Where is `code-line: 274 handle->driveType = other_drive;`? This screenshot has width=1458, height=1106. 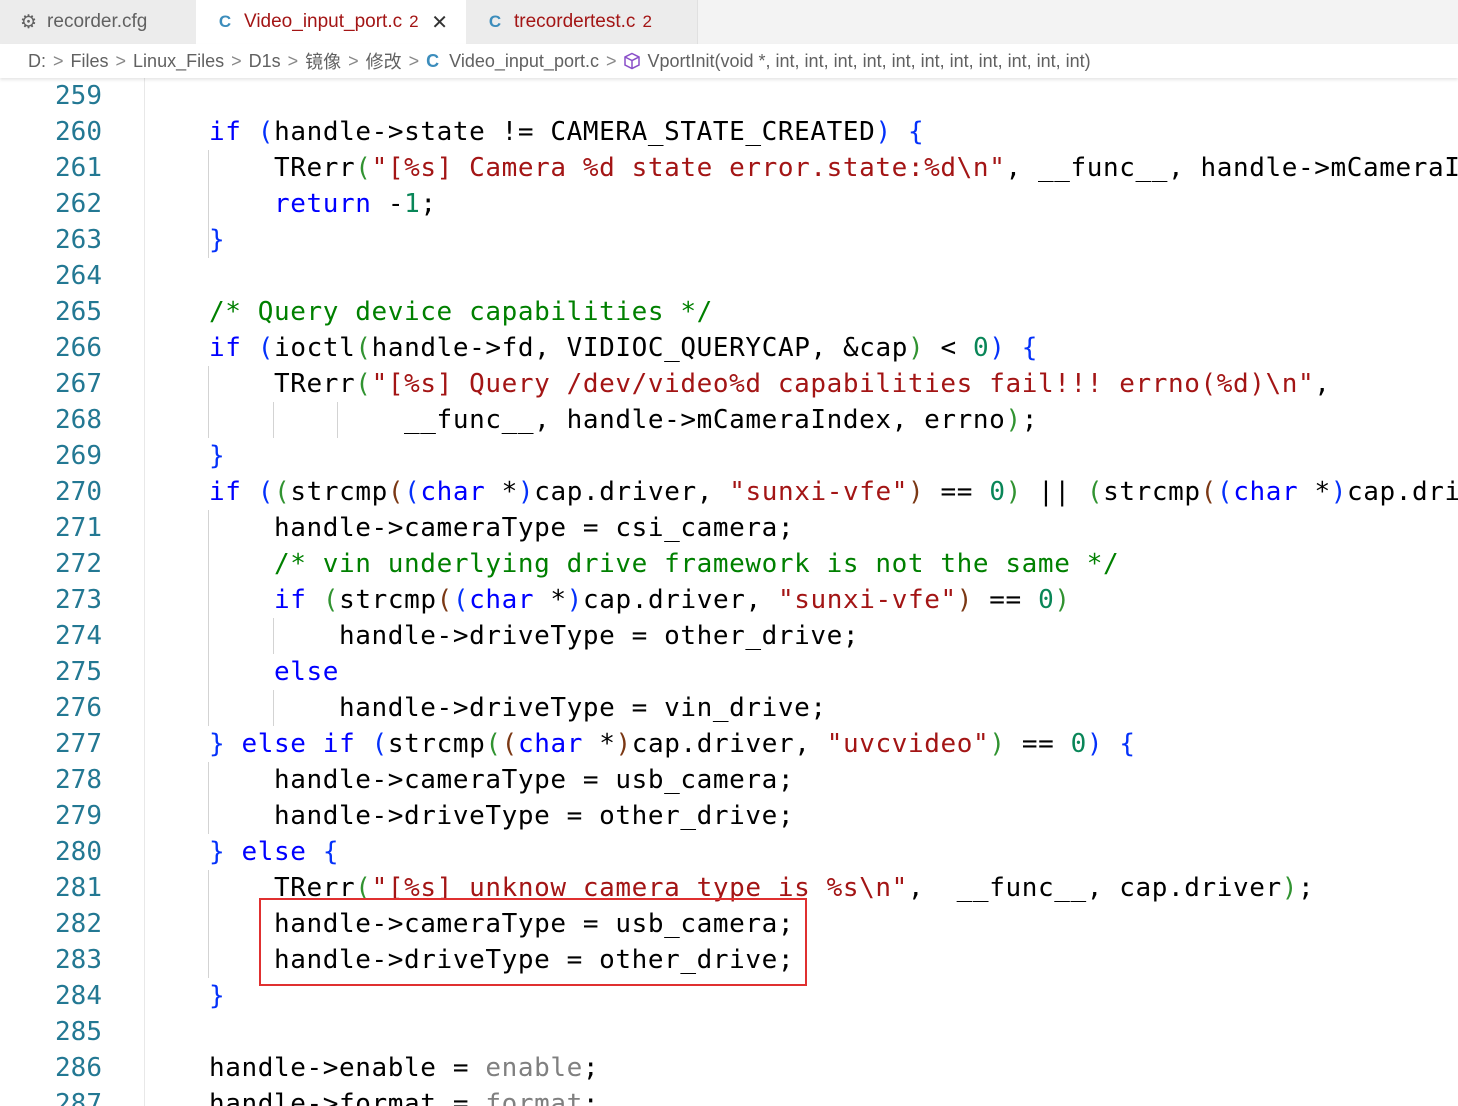
code-line: 274 handle->driveType = other_drive; is located at coordinates (729, 636).